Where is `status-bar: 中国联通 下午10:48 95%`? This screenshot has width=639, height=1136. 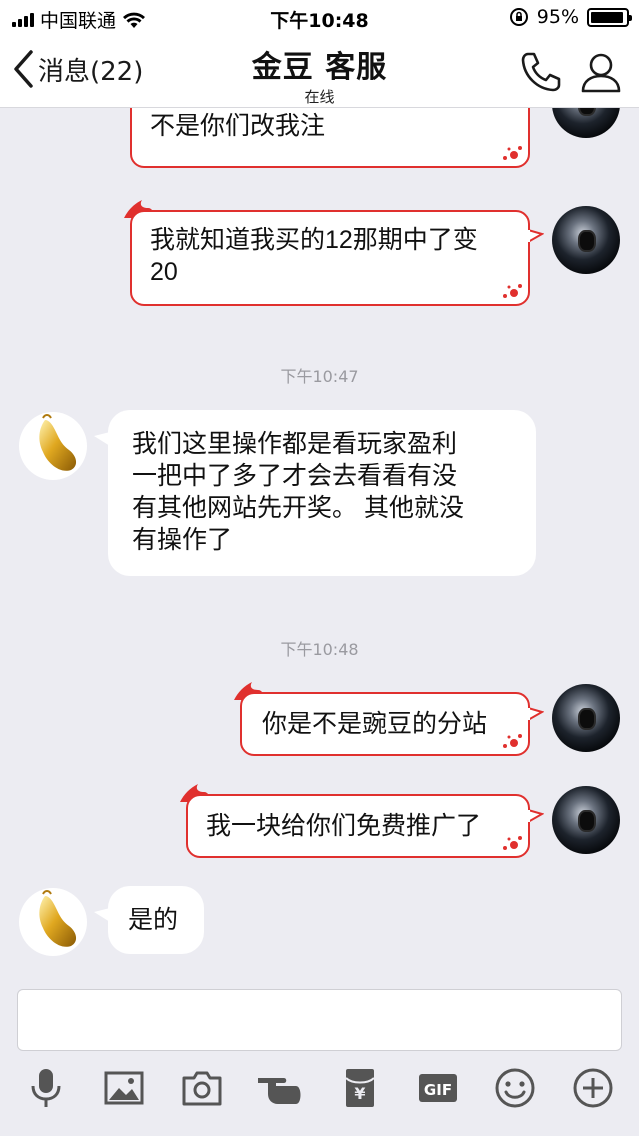 status-bar: 中国联通 下午10:48 95% is located at coordinates (319, 18).